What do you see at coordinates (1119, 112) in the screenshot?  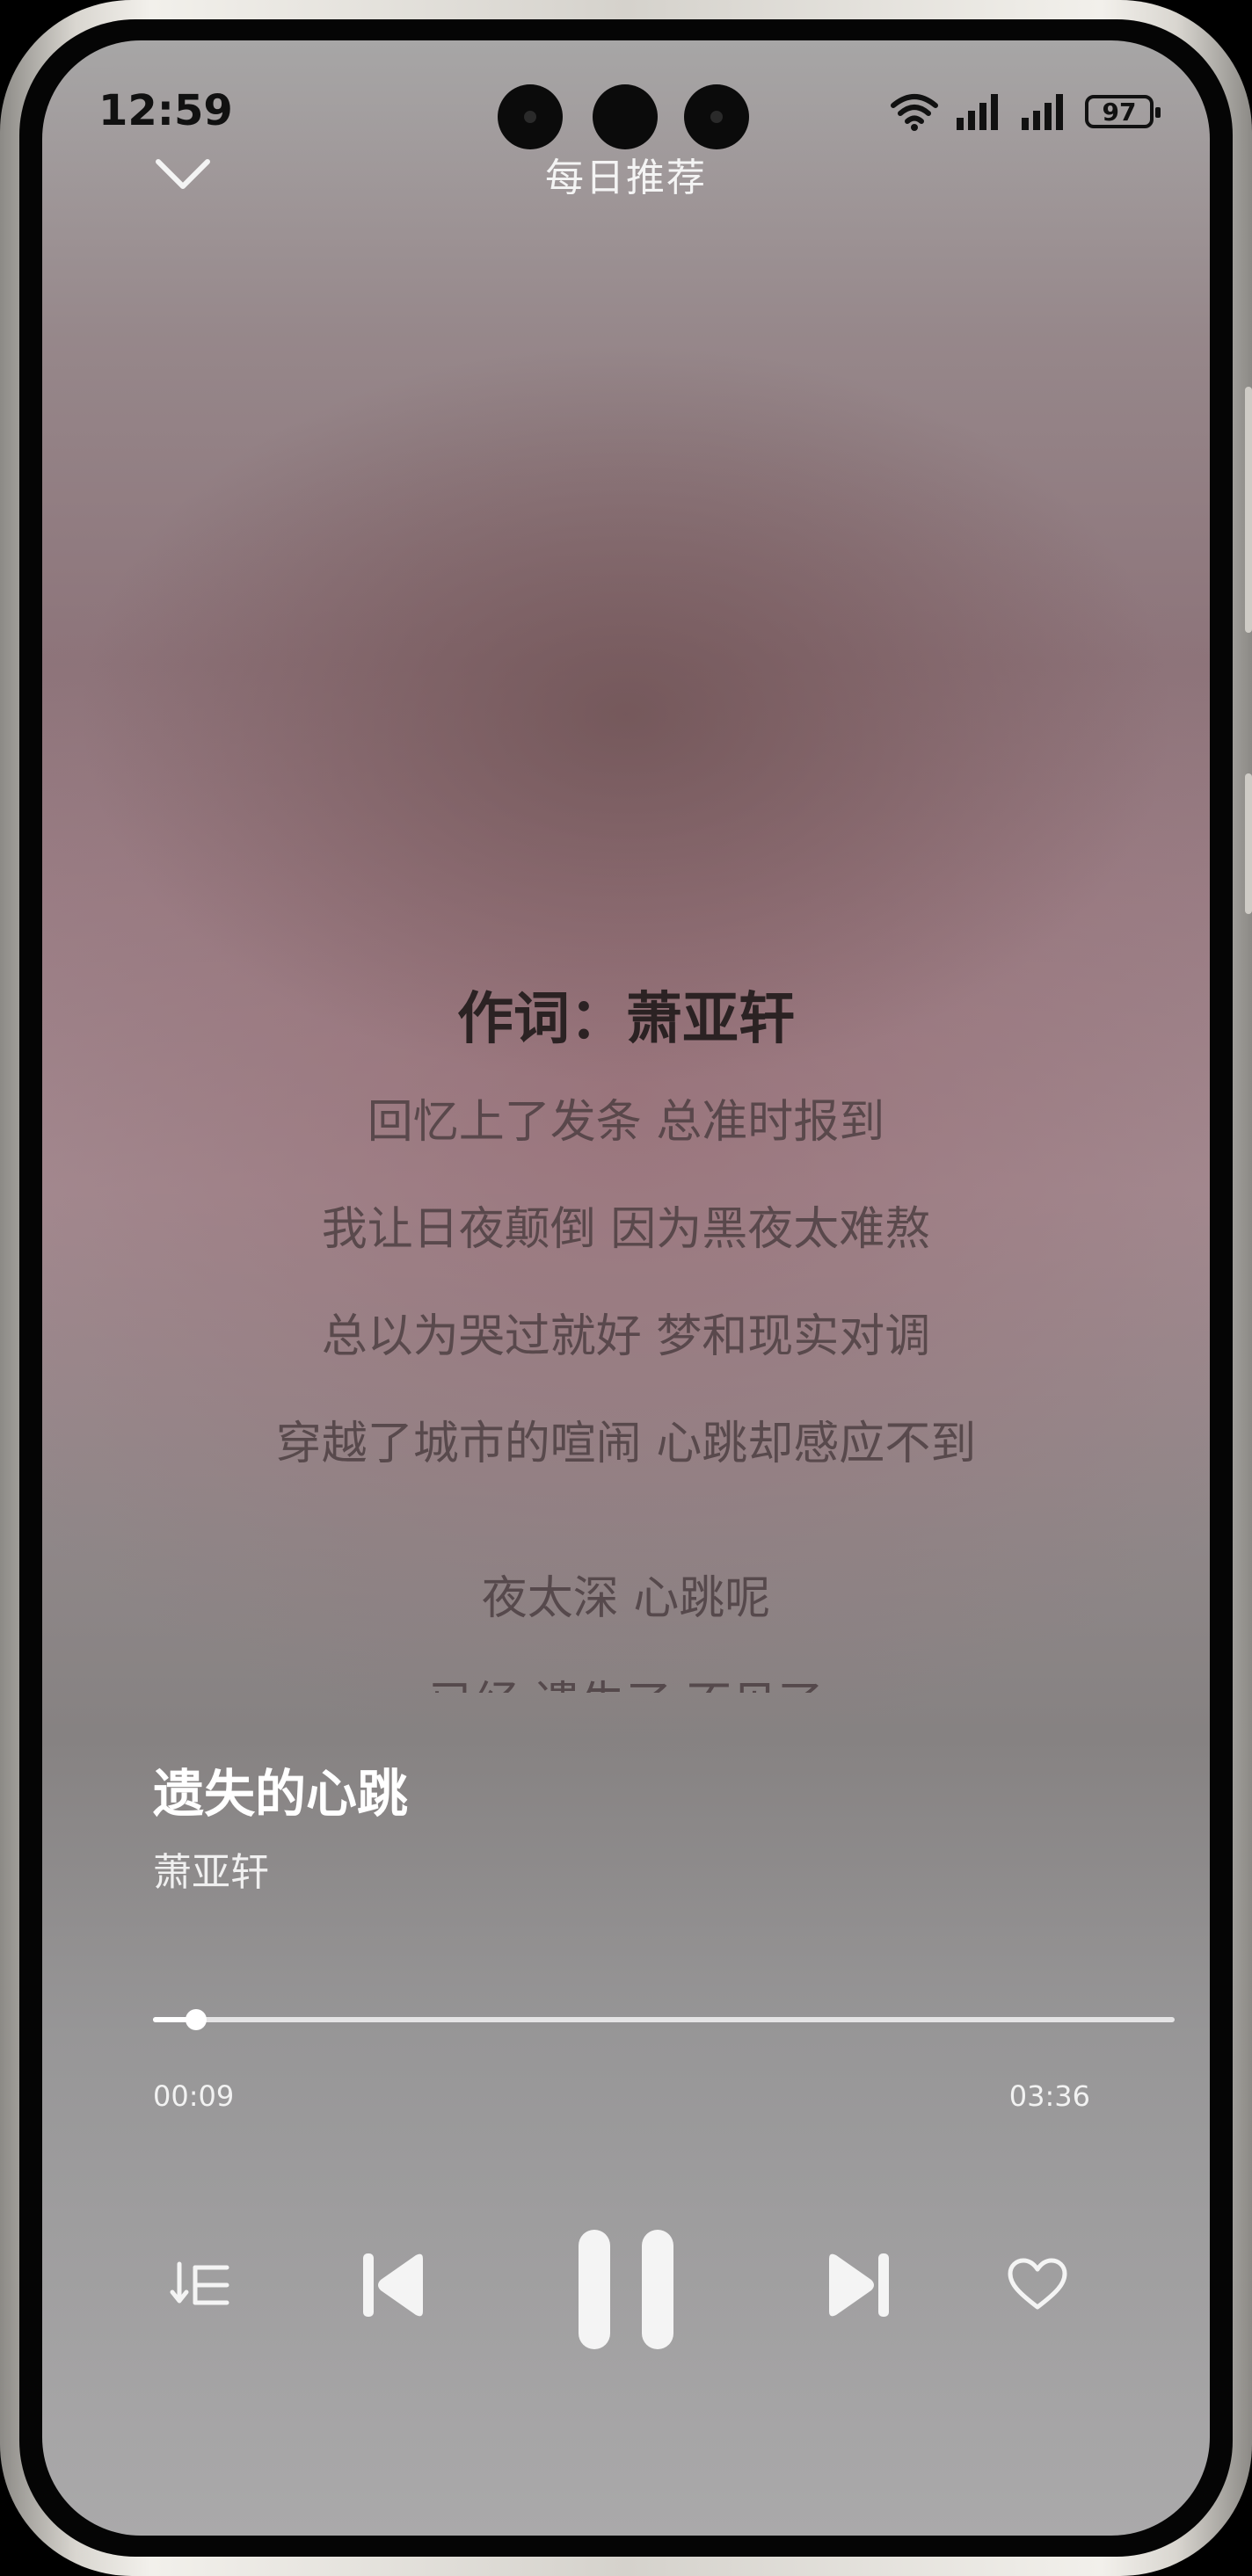 I see `battery-level: 97` at bounding box center [1119, 112].